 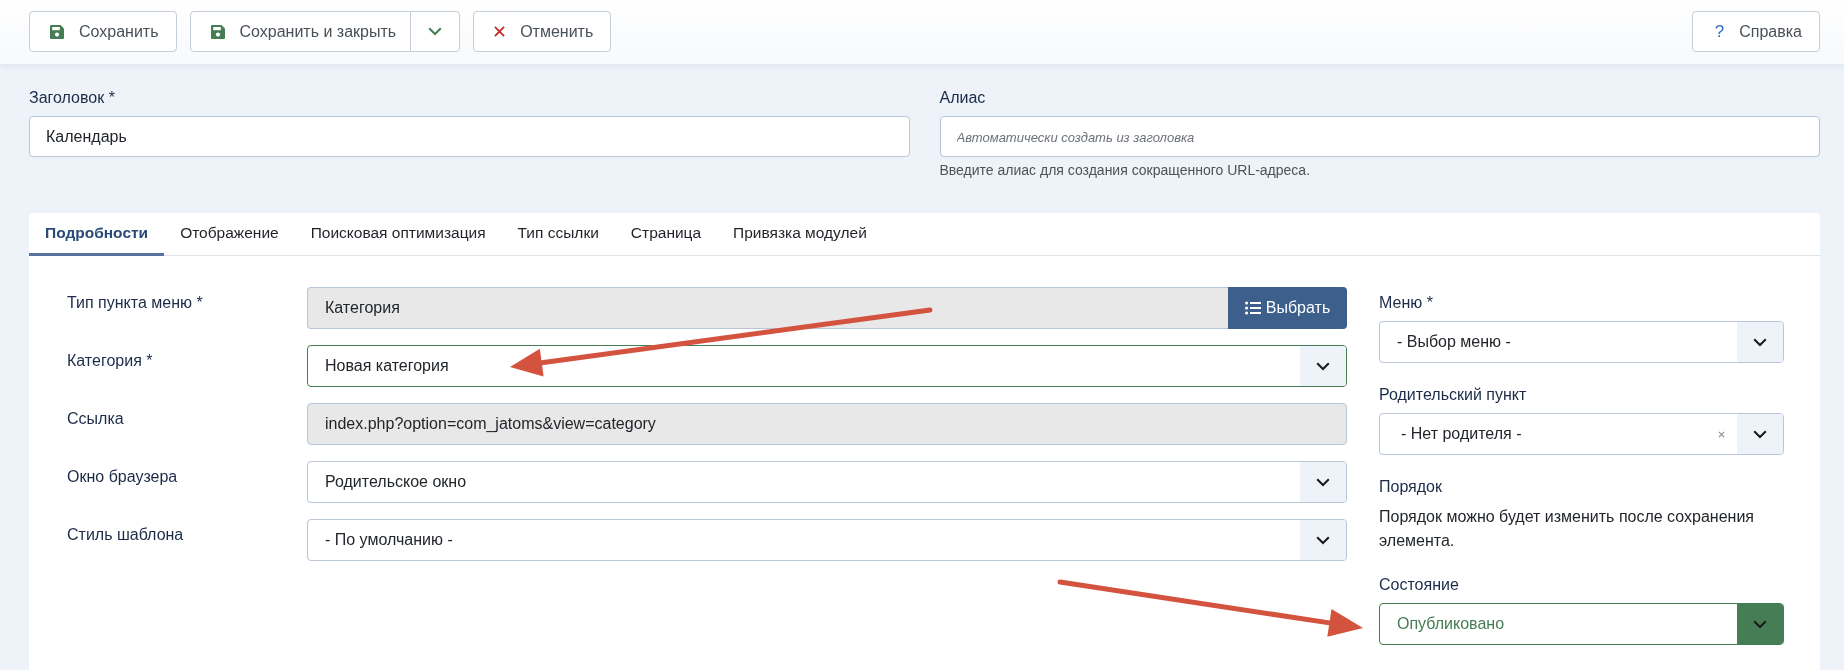 What do you see at coordinates (229, 234) in the screenshot?
I see `tab: Отображение` at bounding box center [229, 234].